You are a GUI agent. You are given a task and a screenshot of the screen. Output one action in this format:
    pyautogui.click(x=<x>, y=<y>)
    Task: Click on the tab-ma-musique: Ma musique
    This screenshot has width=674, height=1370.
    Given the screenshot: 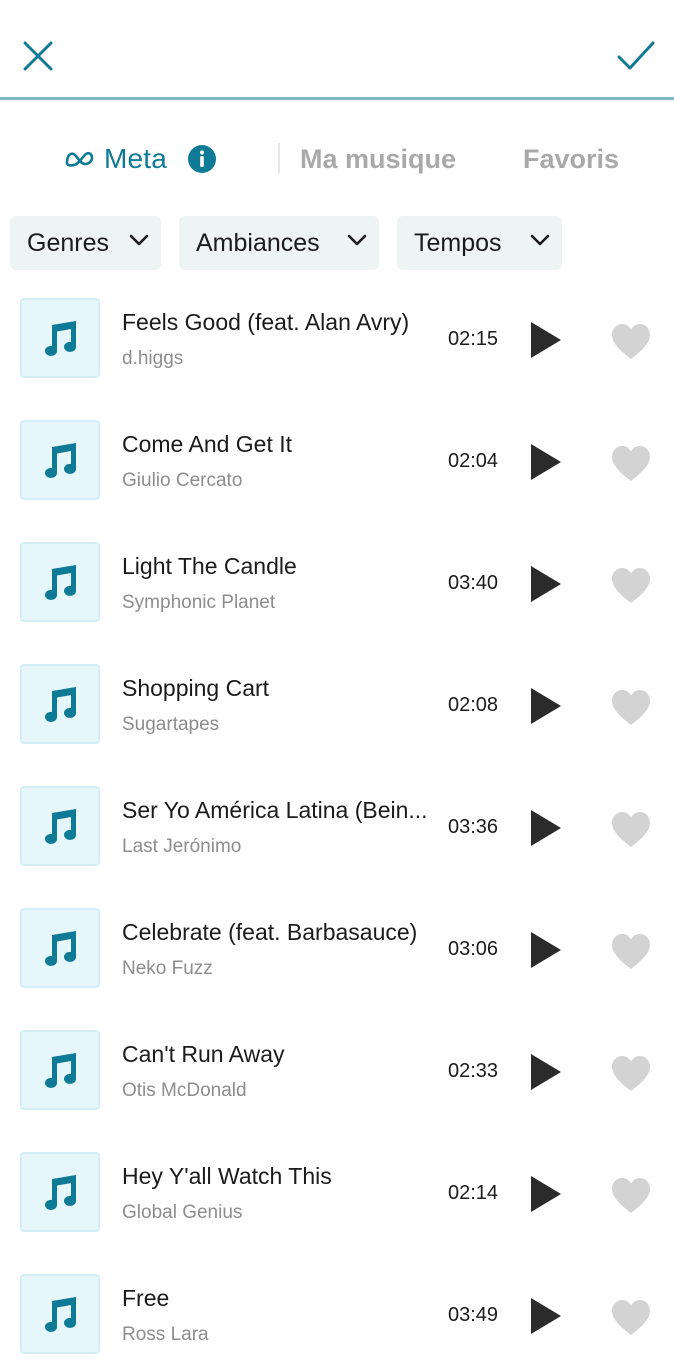 What is the action you would take?
    pyautogui.click(x=378, y=159)
    